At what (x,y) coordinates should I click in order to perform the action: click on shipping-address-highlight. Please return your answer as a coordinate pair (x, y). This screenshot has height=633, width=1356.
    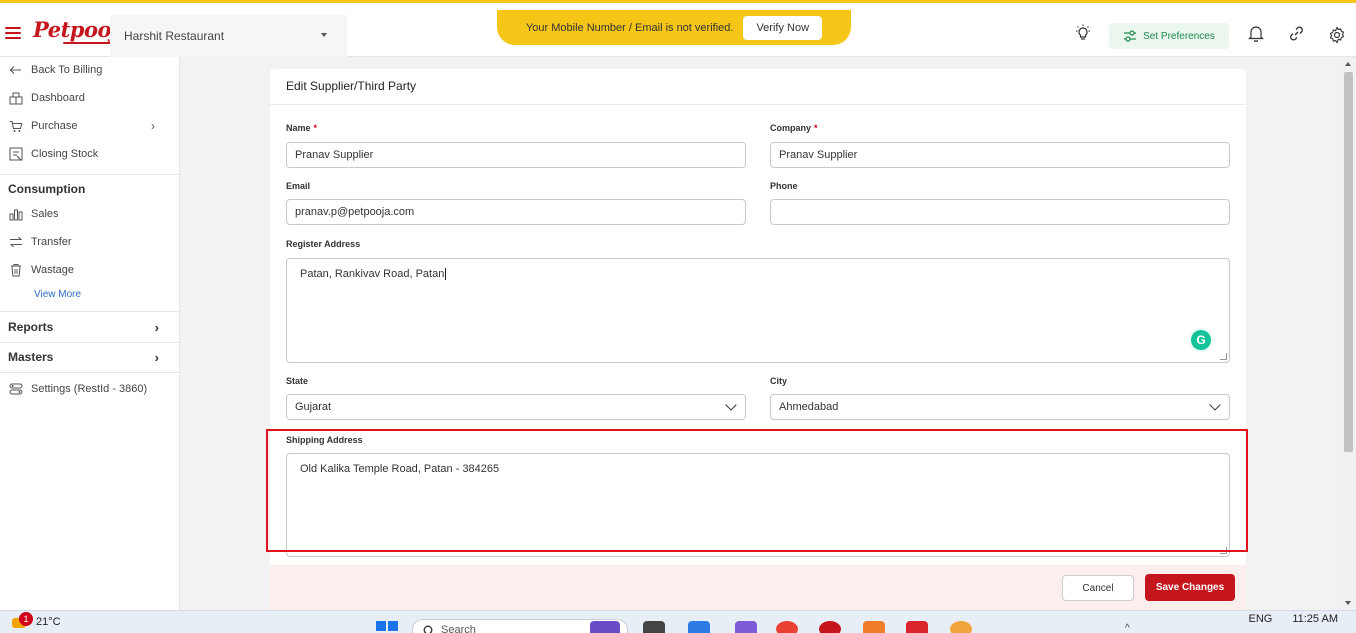
    Looking at the image, I should click on (757, 490).